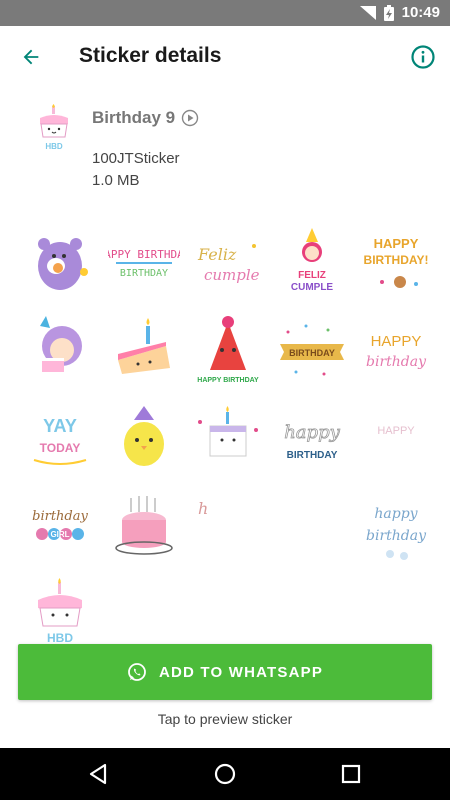 Image resolution: width=450 pixels, height=800 pixels. I want to click on page-title: Sticker details, so click(150, 55).